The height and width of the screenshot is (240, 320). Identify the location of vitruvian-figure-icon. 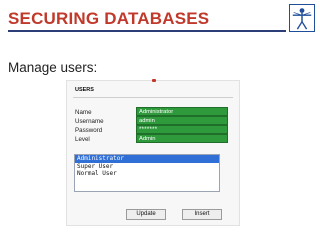
(302, 18).